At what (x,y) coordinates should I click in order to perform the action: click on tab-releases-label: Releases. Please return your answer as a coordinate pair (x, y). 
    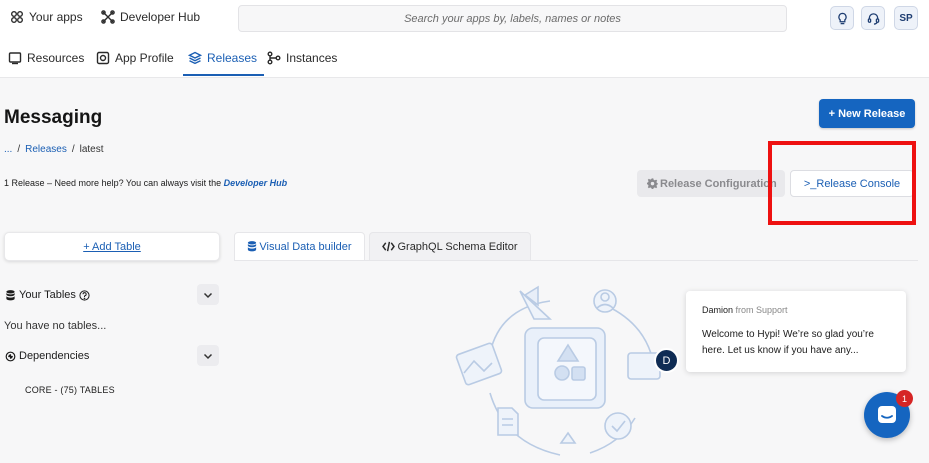
    Looking at the image, I should click on (232, 58).